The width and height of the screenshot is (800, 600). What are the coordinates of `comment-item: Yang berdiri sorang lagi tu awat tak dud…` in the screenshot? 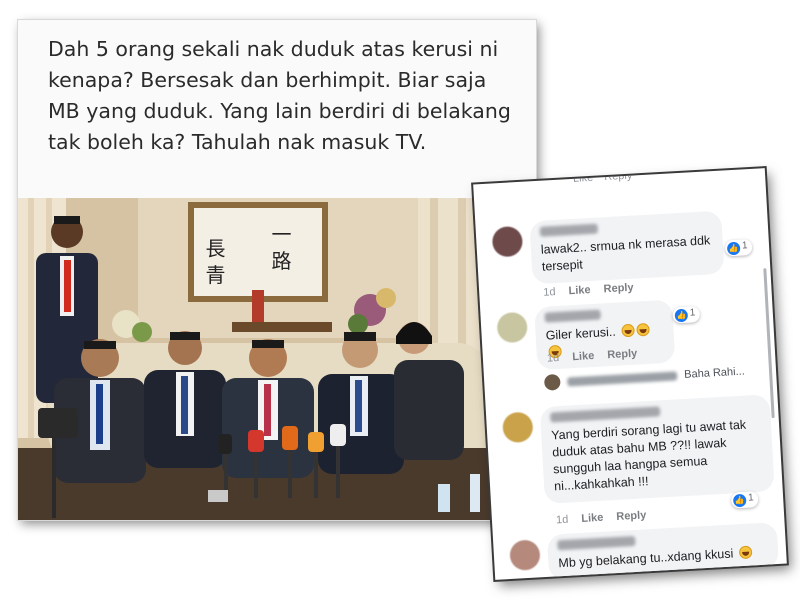 It's located at (638, 460).